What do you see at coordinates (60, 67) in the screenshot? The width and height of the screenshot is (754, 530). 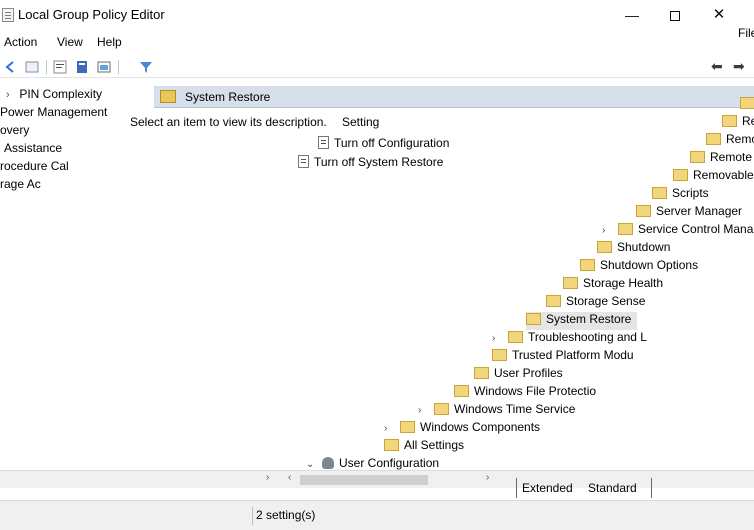 I see `properties-icon` at bounding box center [60, 67].